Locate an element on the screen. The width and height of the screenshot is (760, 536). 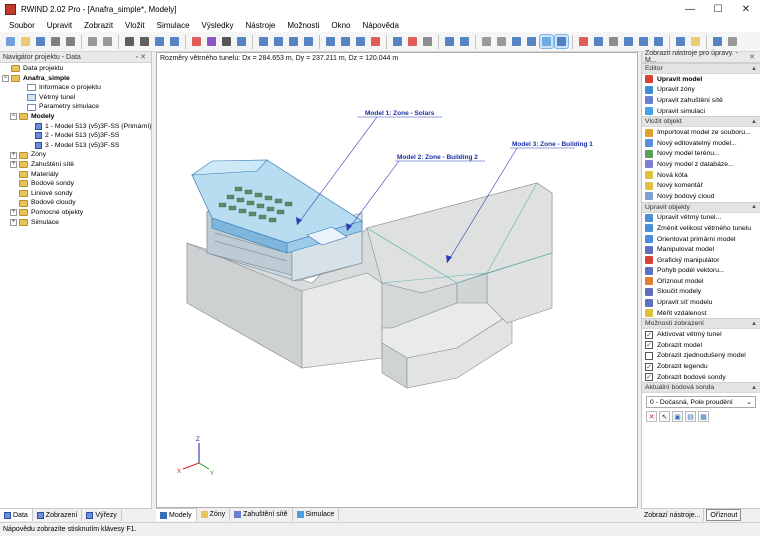
tree-item: Bodové sondy is located at coordinates (75, 184).